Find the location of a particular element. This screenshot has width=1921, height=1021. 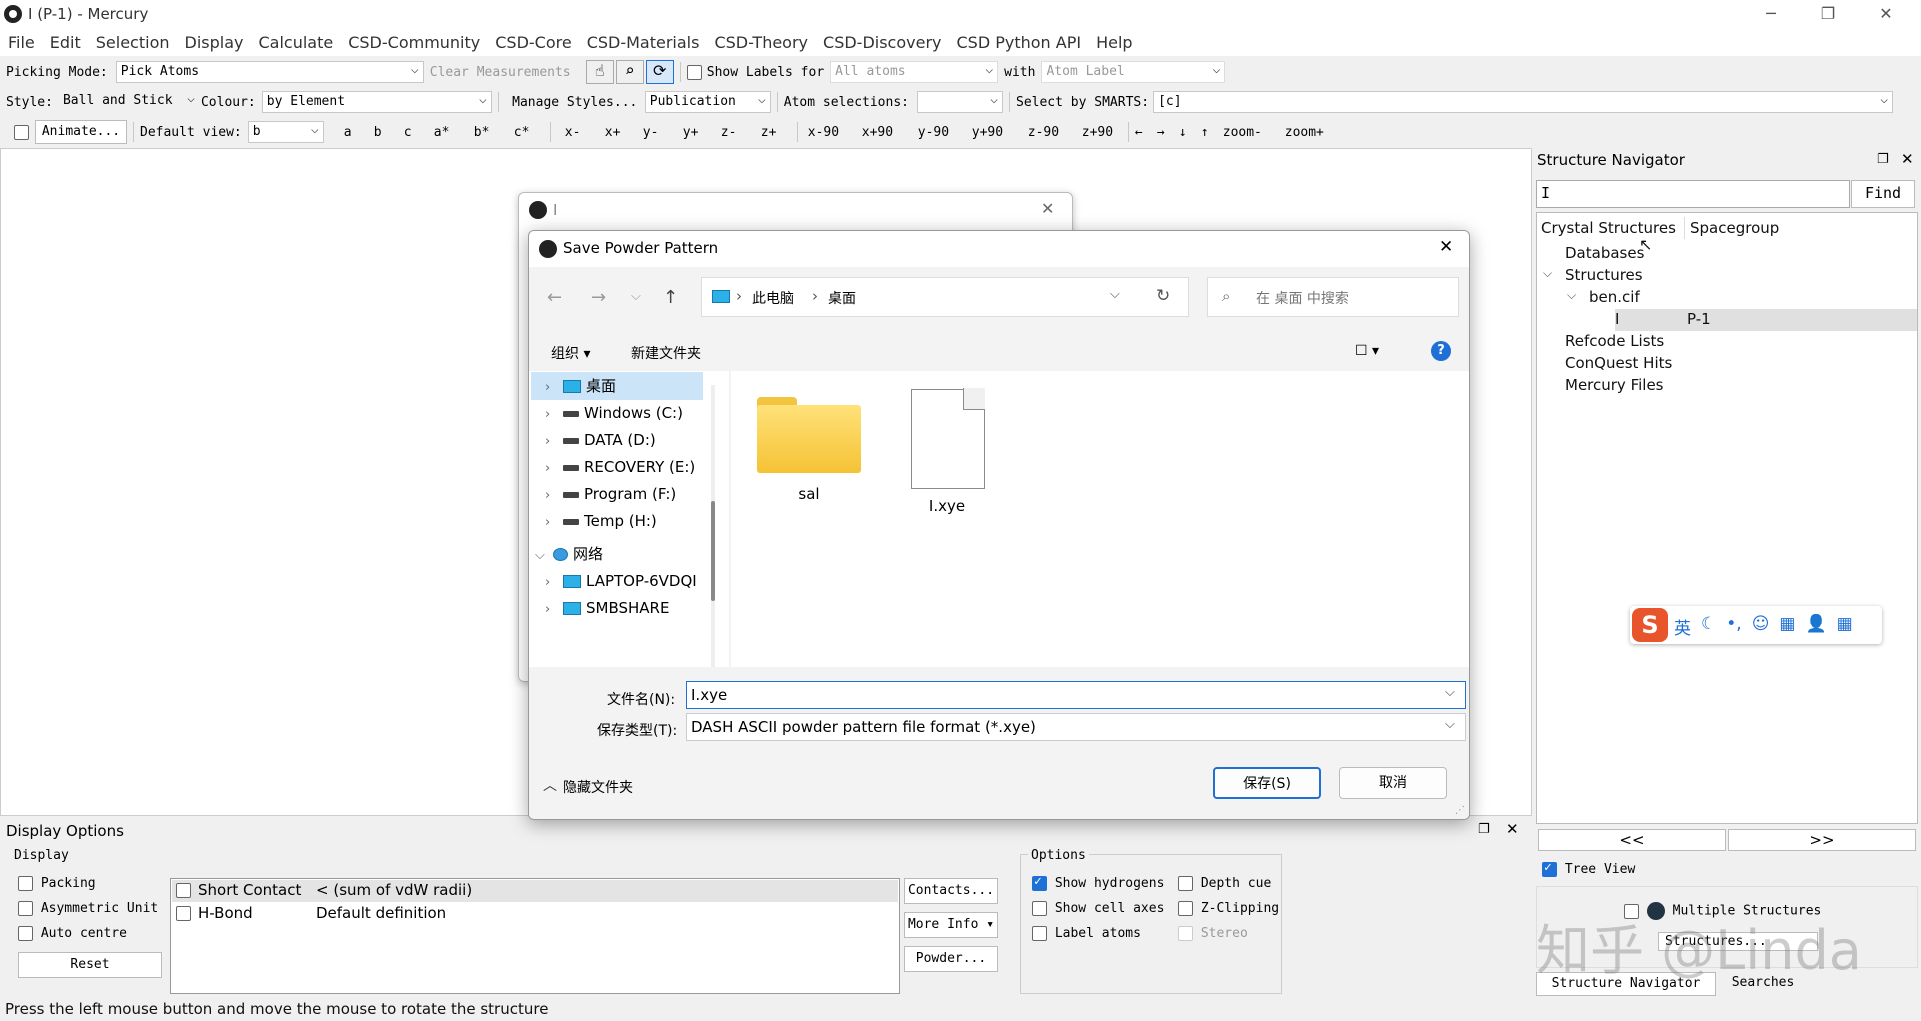

asymmetric-unit-option: Asymmetric Unit is located at coordinates (88, 908).